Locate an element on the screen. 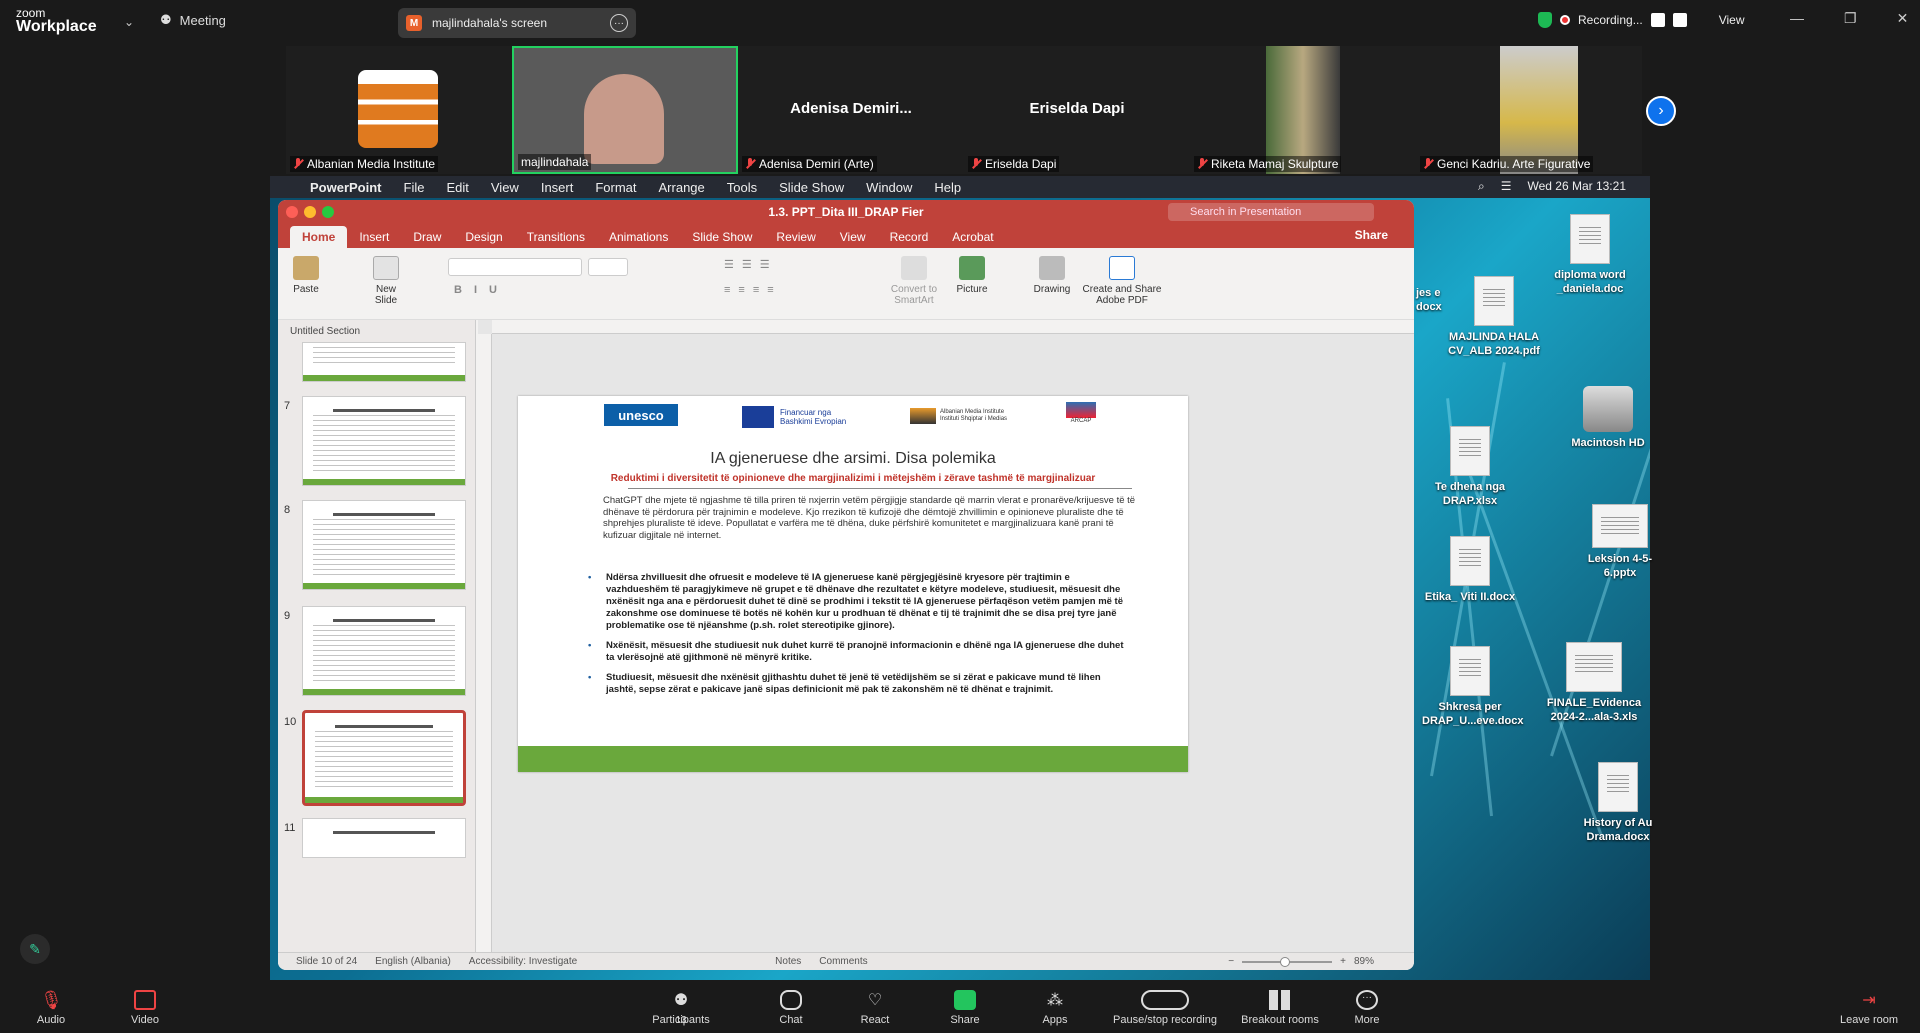 The image size is (1920, 1033). recording-area: Recording... View is located at coordinates (1641, 20).